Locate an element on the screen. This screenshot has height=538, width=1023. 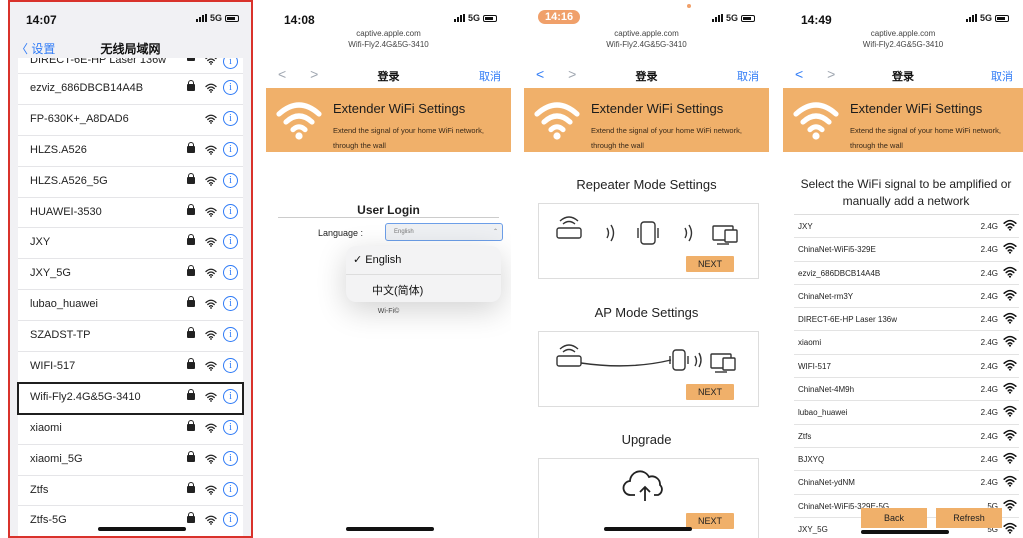
wifi-network-row: JXY_5G i is located at coordinates (130, 275).